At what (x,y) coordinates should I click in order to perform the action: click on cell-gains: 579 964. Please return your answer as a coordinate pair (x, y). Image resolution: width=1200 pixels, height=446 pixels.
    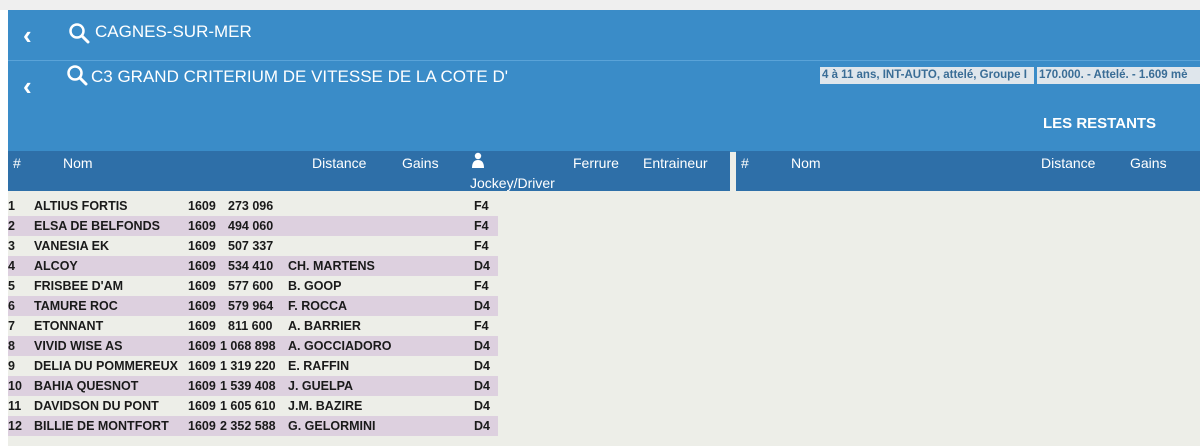
    Looking at the image, I should click on (251, 306).